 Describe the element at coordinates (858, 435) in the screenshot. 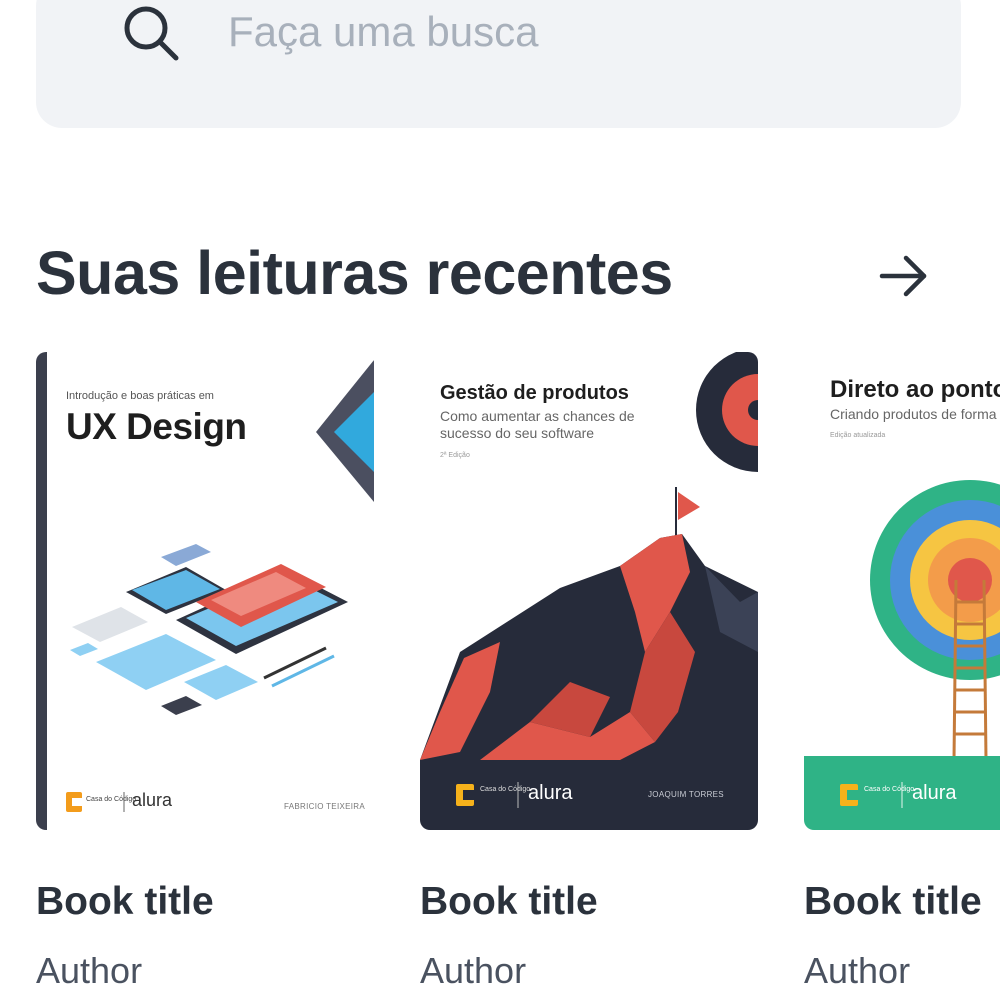

I see `cover-edition: Edição atualizada` at that location.